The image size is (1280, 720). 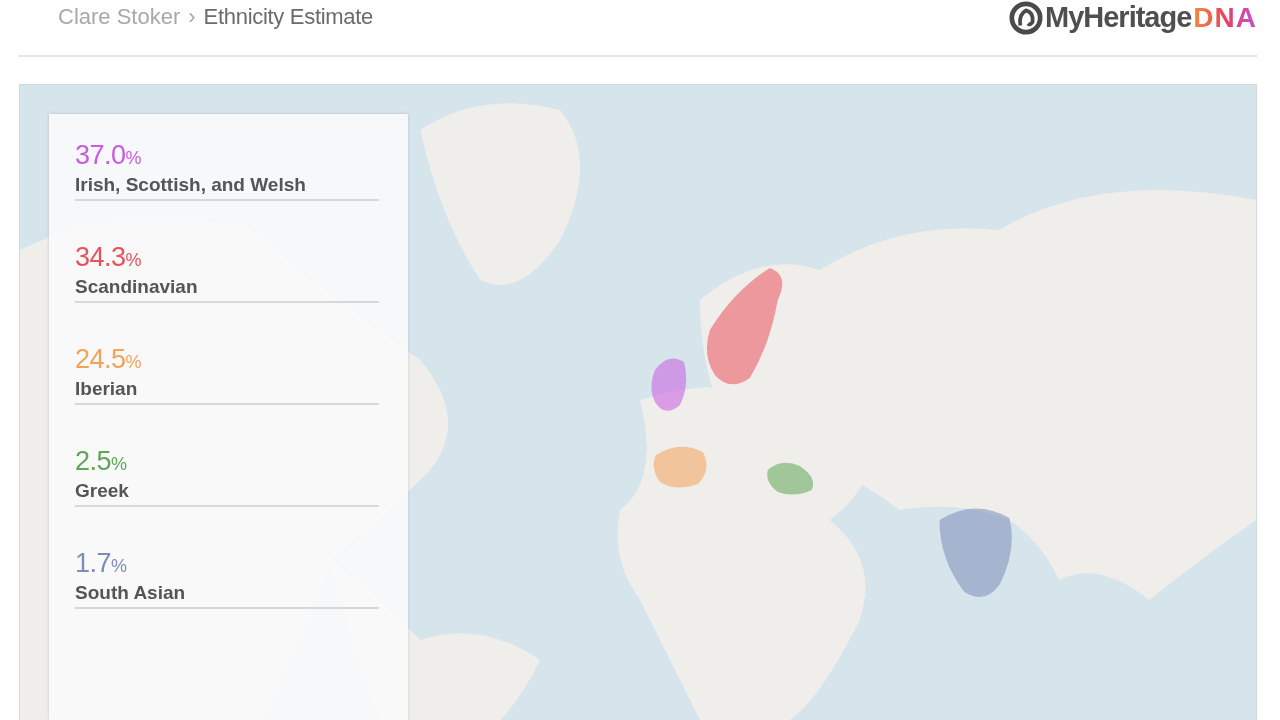 What do you see at coordinates (227, 287) in the screenshot?
I see `ethnicity-name: Scandinavian` at bounding box center [227, 287].